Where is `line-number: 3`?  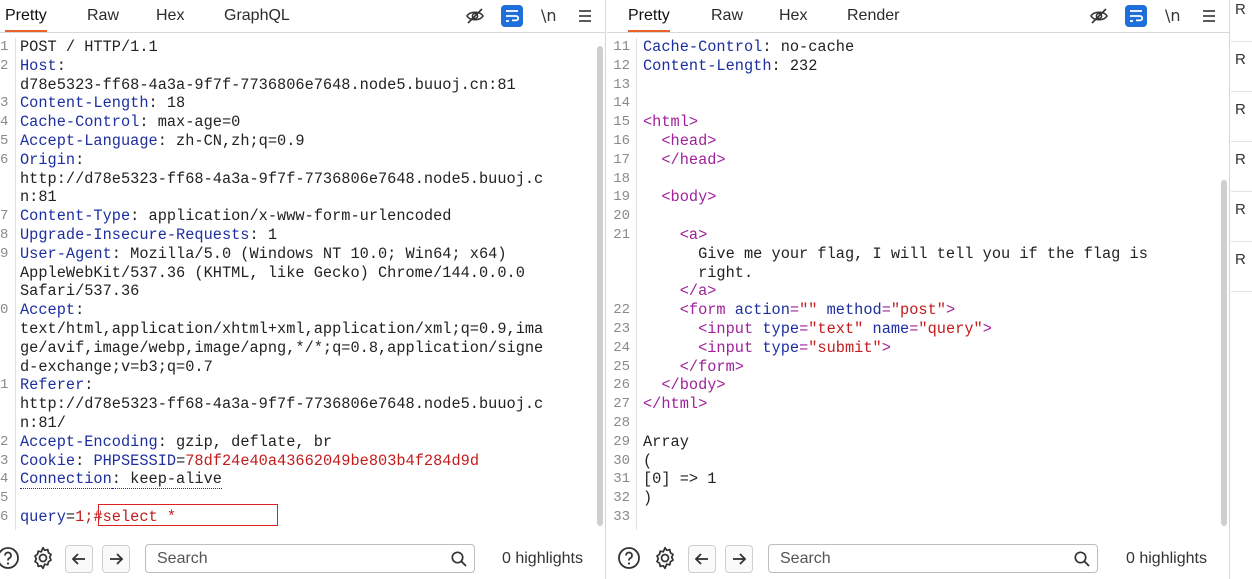
line-number: 3 is located at coordinates (4, 103).